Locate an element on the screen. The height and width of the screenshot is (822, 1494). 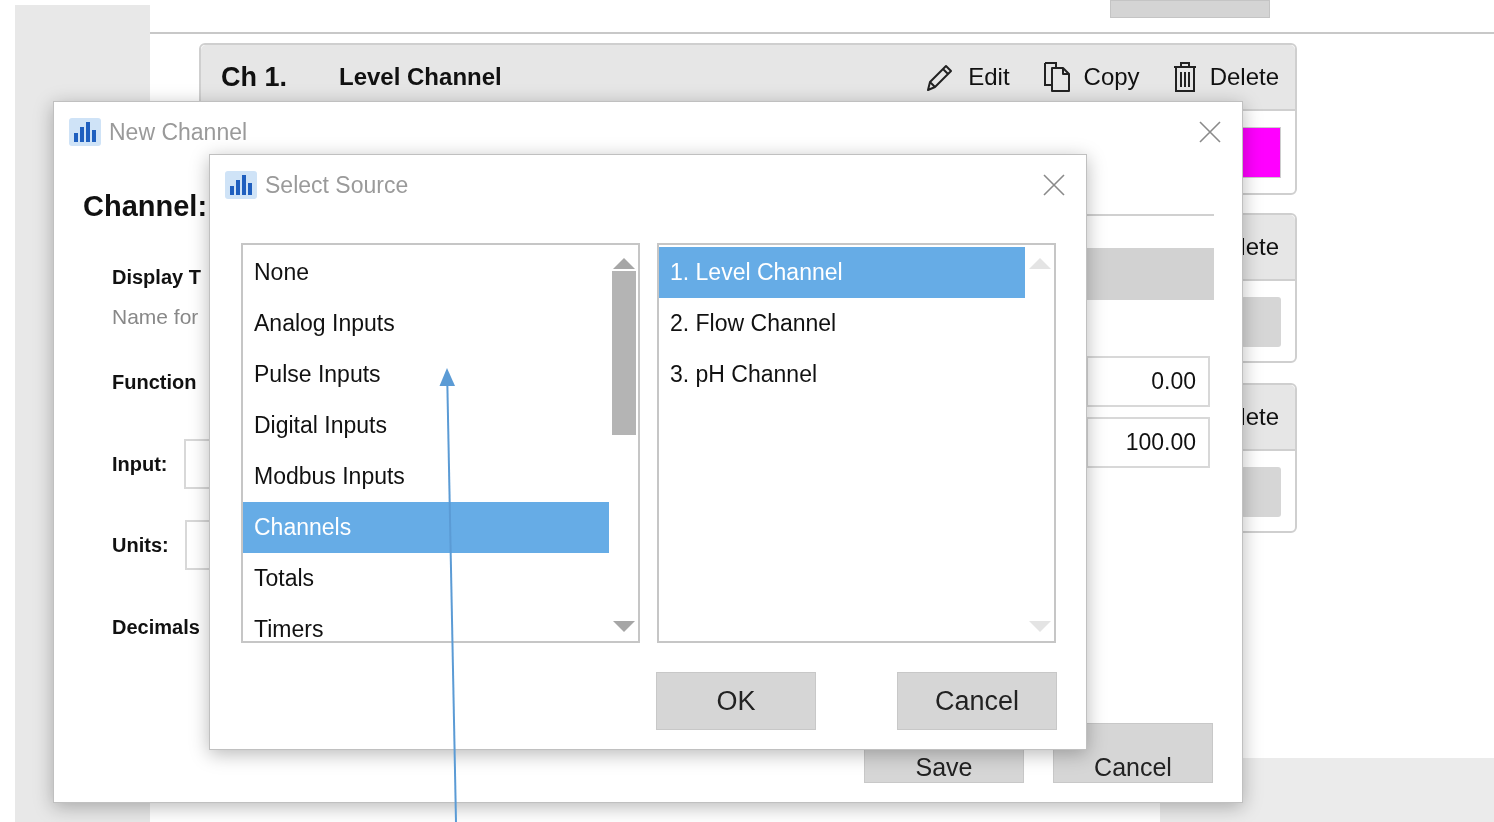
dialog-title: Select Source is located at coordinates (337, 185).